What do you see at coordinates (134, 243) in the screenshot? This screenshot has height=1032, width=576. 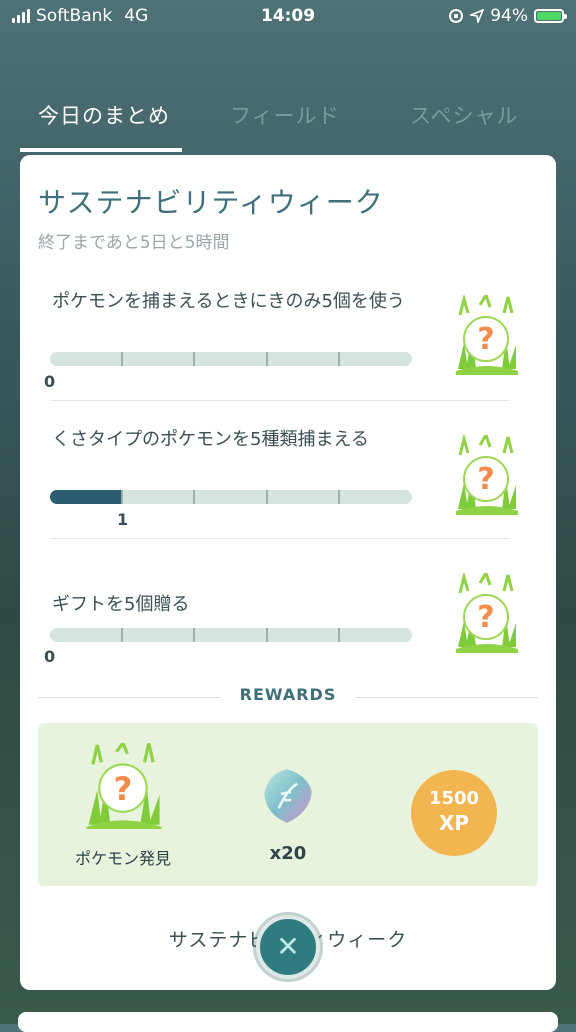 I see `research-time-remaining: 終了まであと5日と5時間` at bounding box center [134, 243].